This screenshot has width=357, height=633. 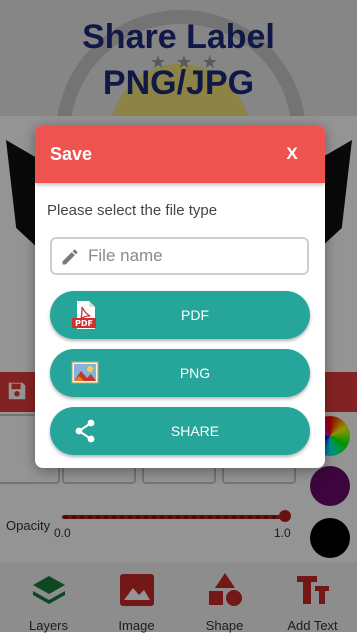 What do you see at coordinates (195, 315) in the screenshot?
I see `pdf-label: PDF` at bounding box center [195, 315].